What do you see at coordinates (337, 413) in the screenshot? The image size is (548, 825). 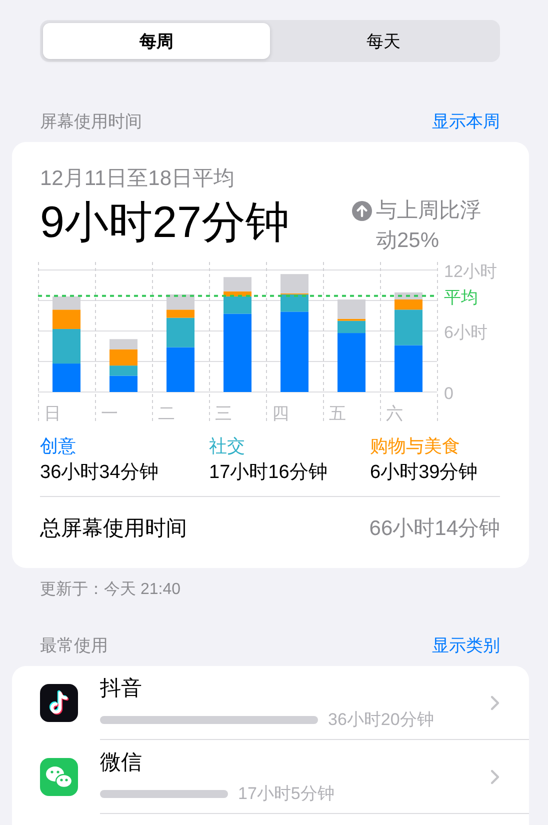 I see `axis-label: 五` at bounding box center [337, 413].